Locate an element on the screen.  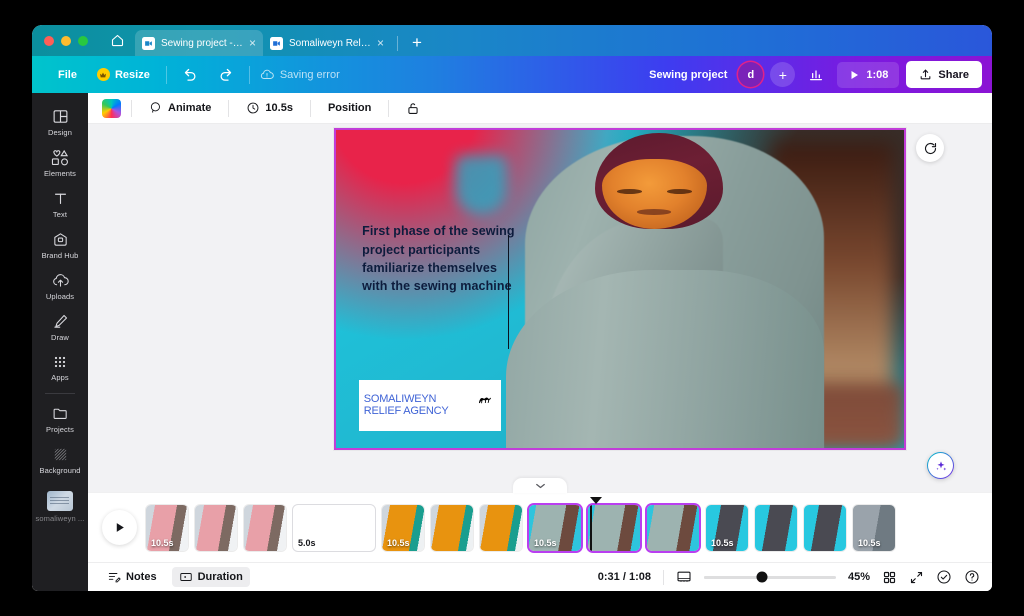
sidebar-item-draw: Draw is located at coordinates (60, 326).